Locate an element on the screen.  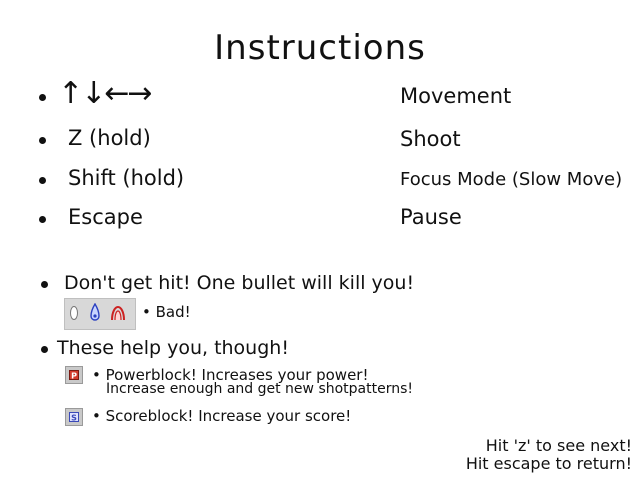
control-row-shoot: Z (hold) Shoot is located at coordinates (320, 141).